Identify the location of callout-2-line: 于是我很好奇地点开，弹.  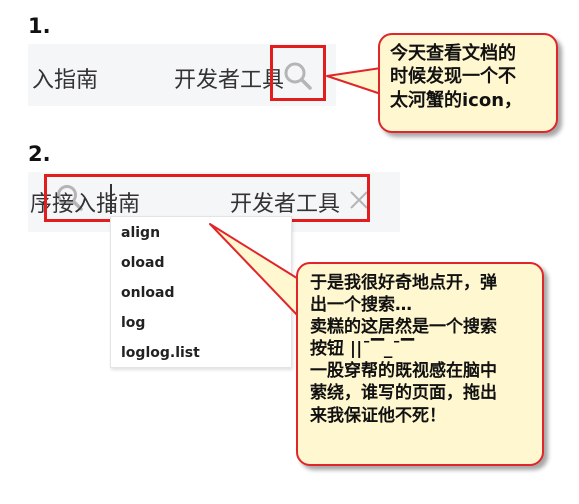
(403, 283).